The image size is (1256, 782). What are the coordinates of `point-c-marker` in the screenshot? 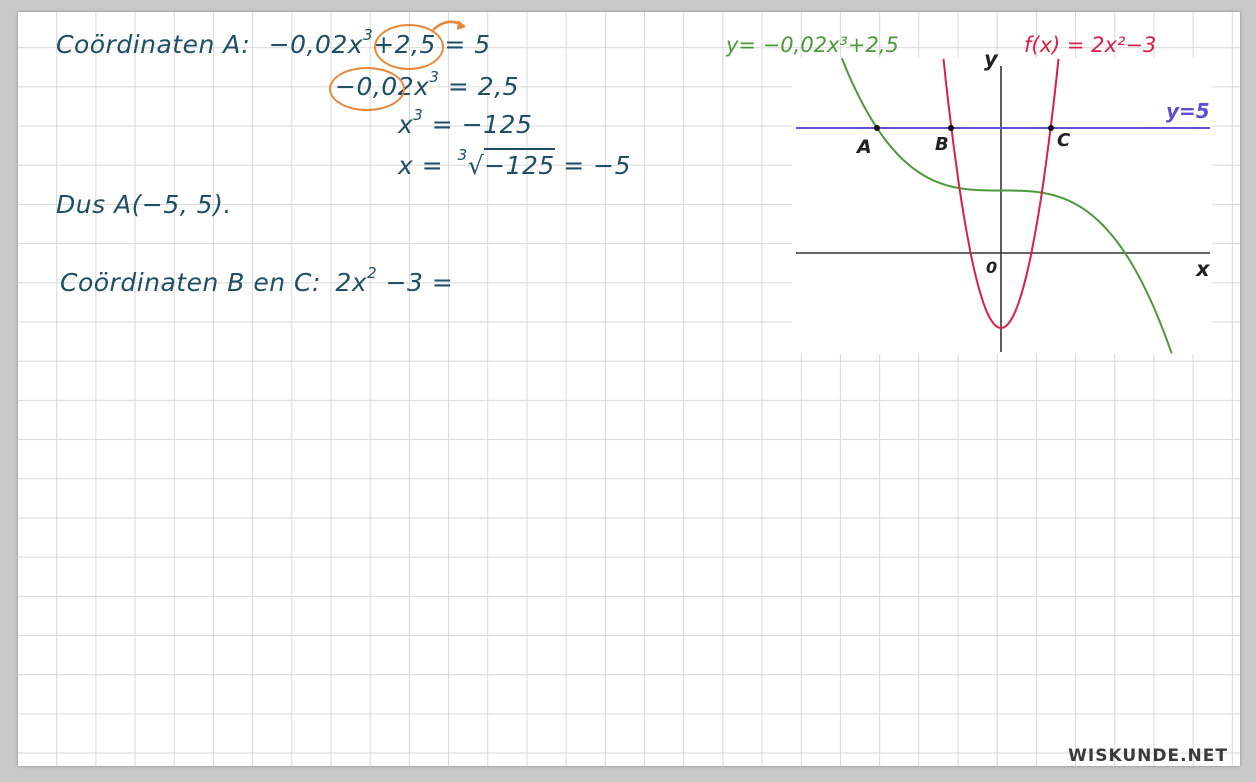 It's located at (1051, 128).